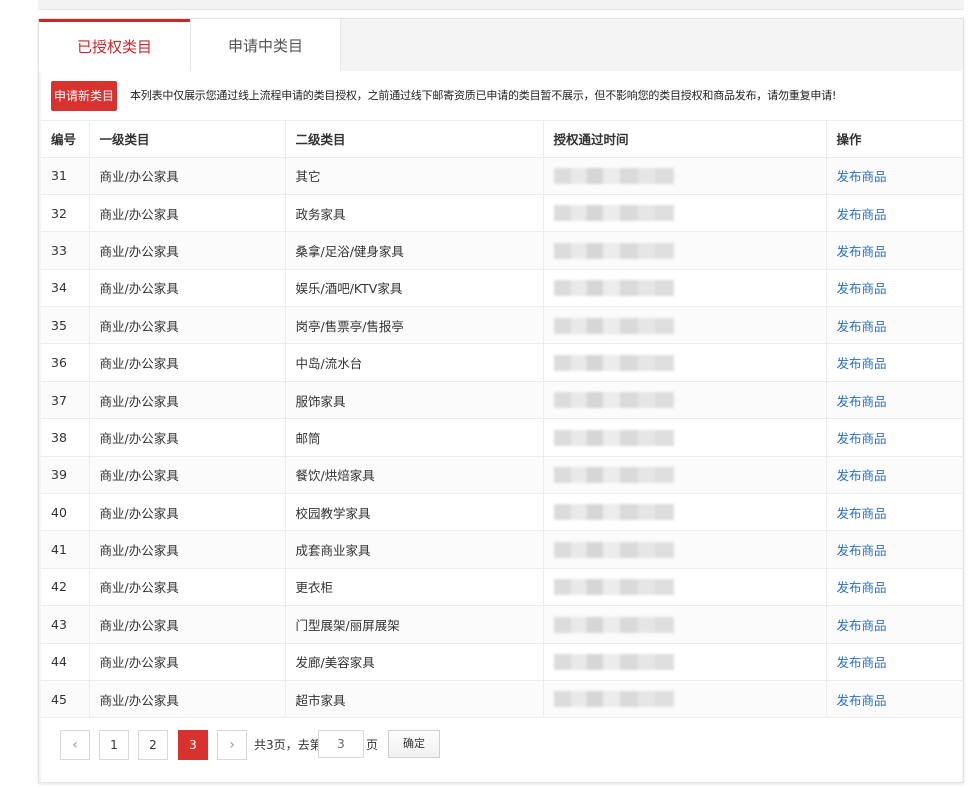  What do you see at coordinates (114, 45) in the screenshot?
I see `tab-authorized-categories: 已授权类目` at bounding box center [114, 45].